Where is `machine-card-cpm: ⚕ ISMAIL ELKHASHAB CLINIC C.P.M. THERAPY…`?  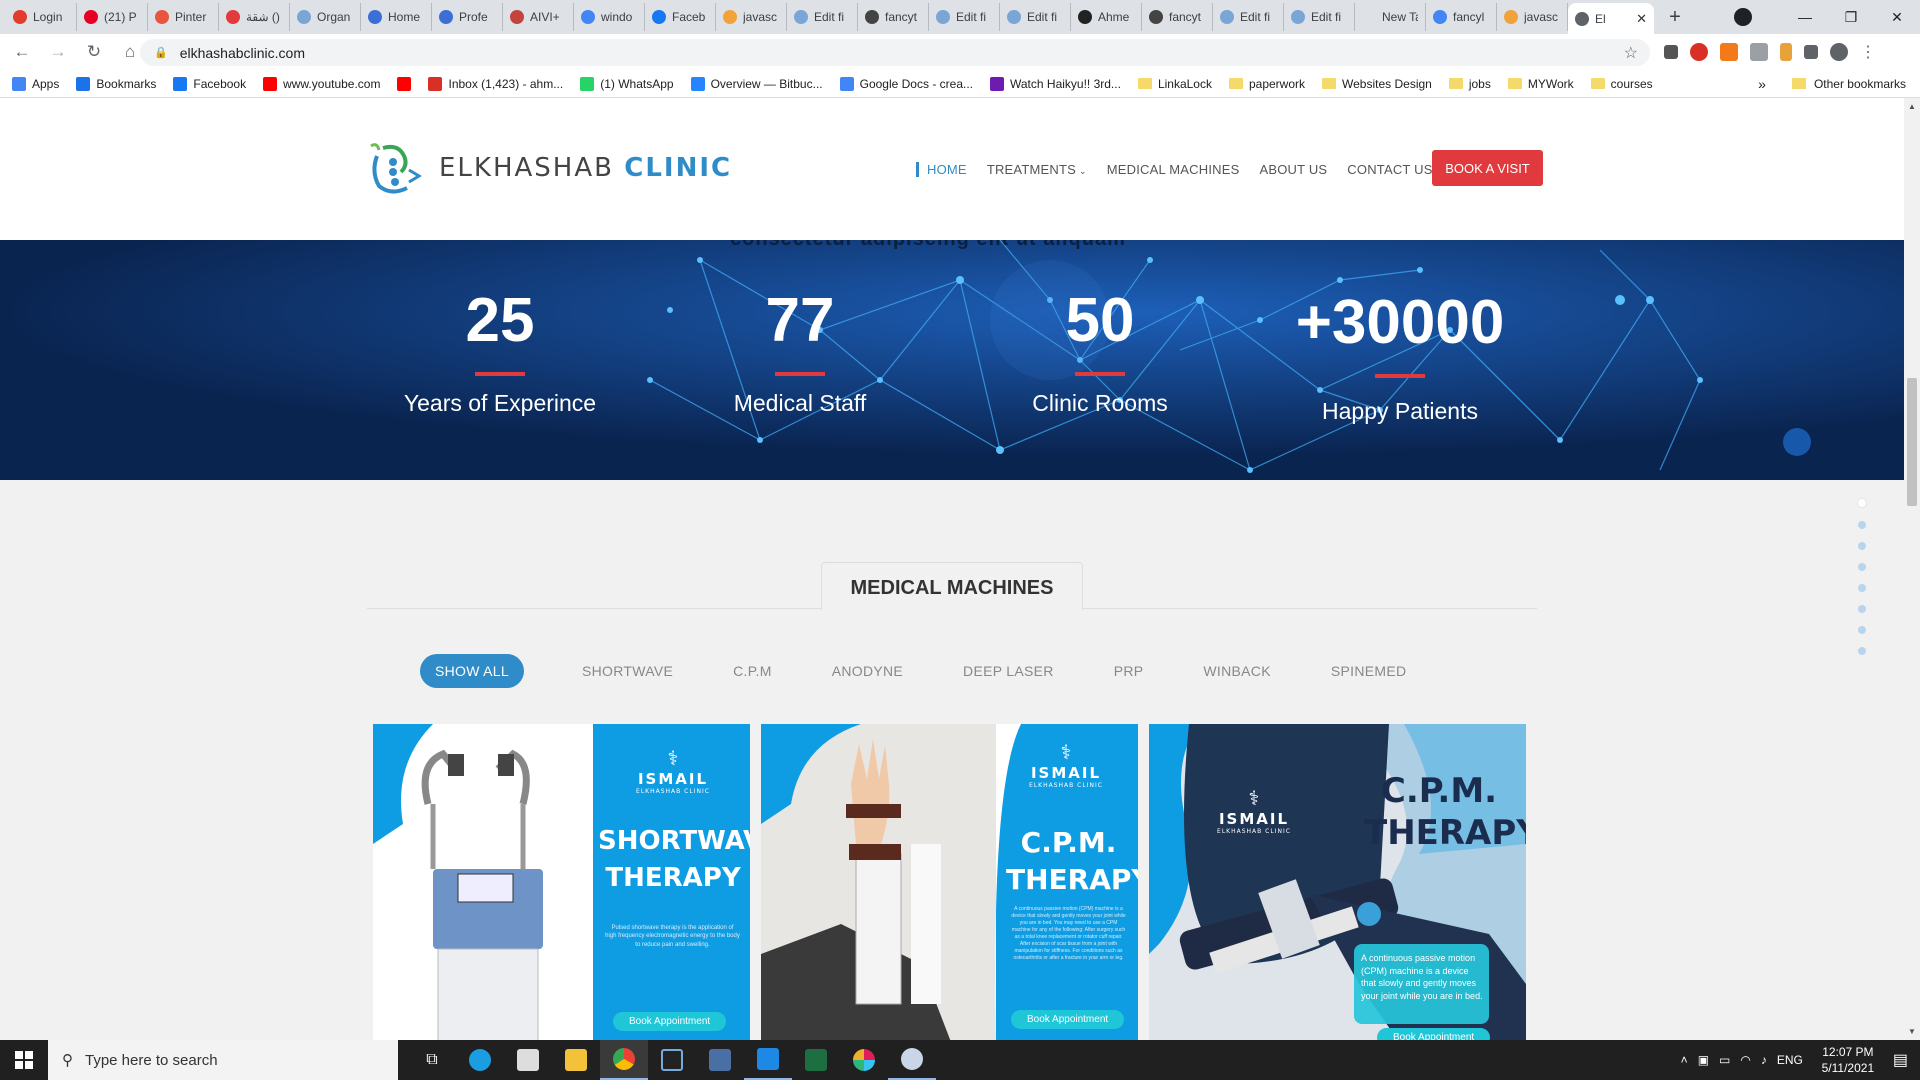
machine-card-cpm: ⚕ ISMAIL ELKHASHAB CLINIC C.P.M. THERAPY… is located at coordinates (949, 882).